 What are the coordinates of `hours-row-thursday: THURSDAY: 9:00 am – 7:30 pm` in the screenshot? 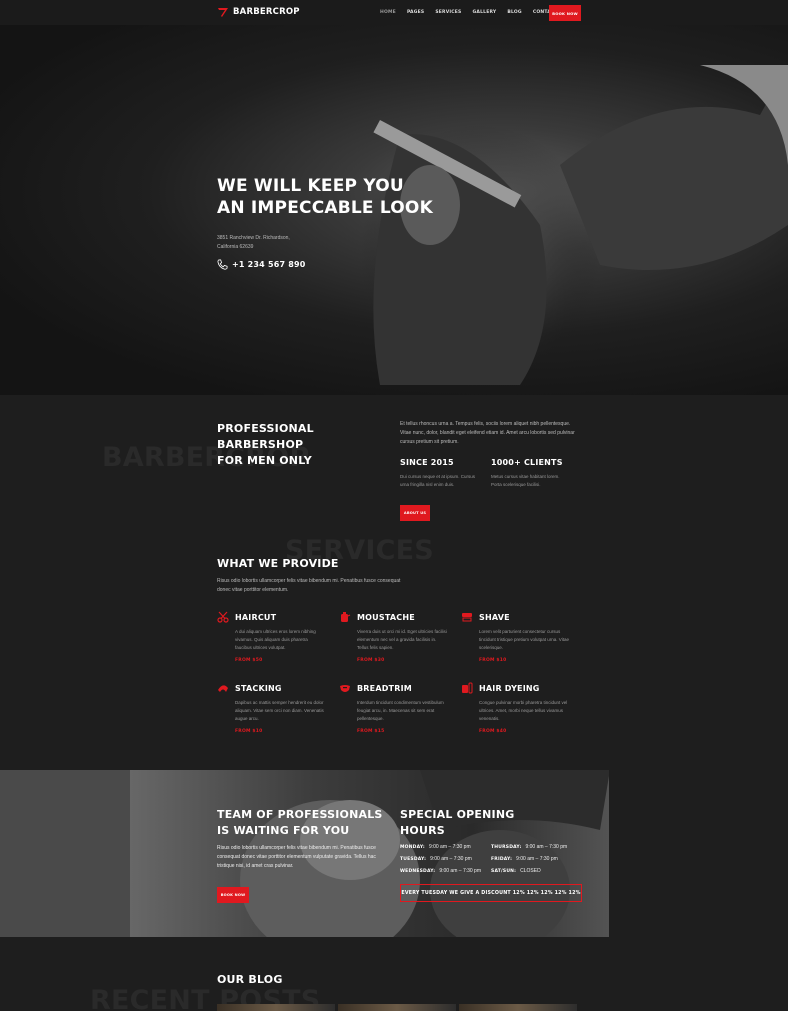 It's located at (529, 847).